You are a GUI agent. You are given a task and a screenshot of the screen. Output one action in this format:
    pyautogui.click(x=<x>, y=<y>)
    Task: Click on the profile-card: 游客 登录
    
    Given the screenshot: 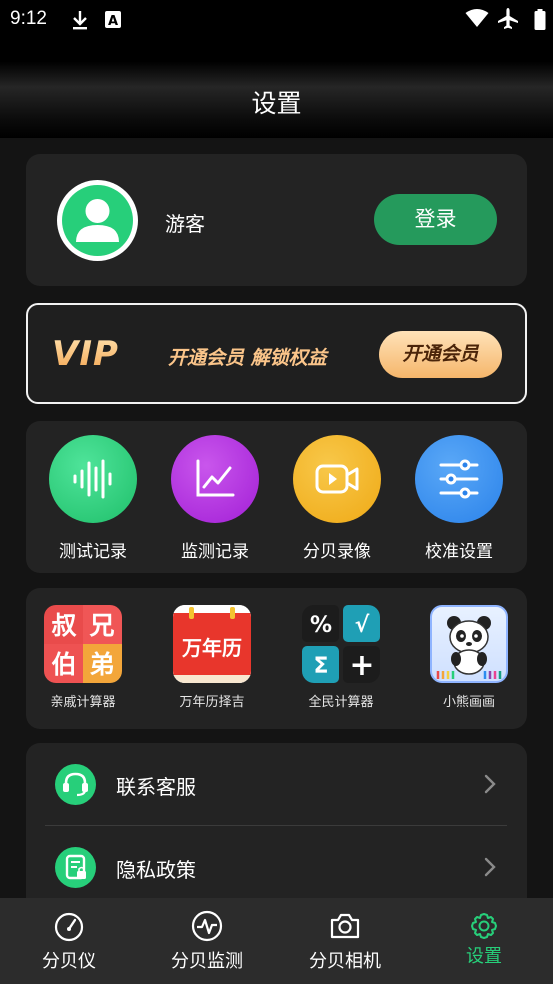 What is the action you would take?
    pyautogui.click(x=276, y=220)
    